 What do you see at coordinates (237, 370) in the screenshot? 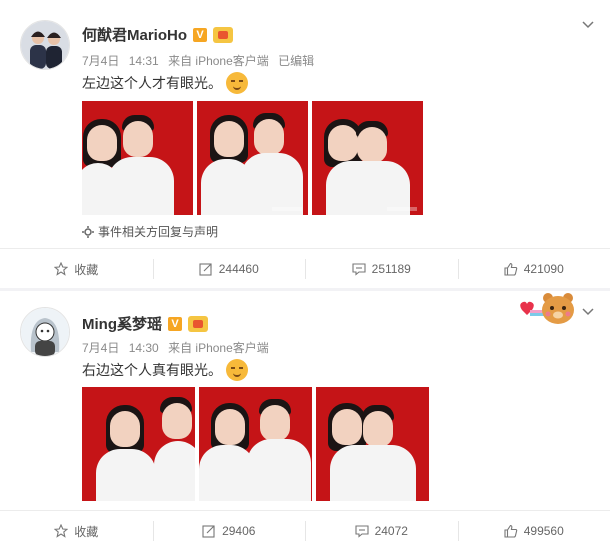
I see `smile-emoji-icon` at bounding box center [237, 370].